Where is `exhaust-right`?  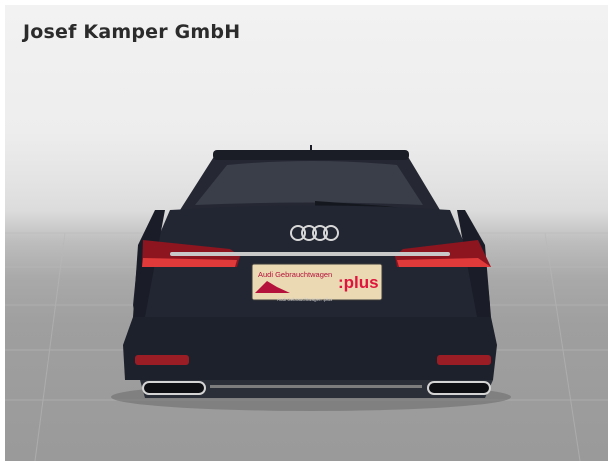
exhaust-right is located at coordinates (459, 388).